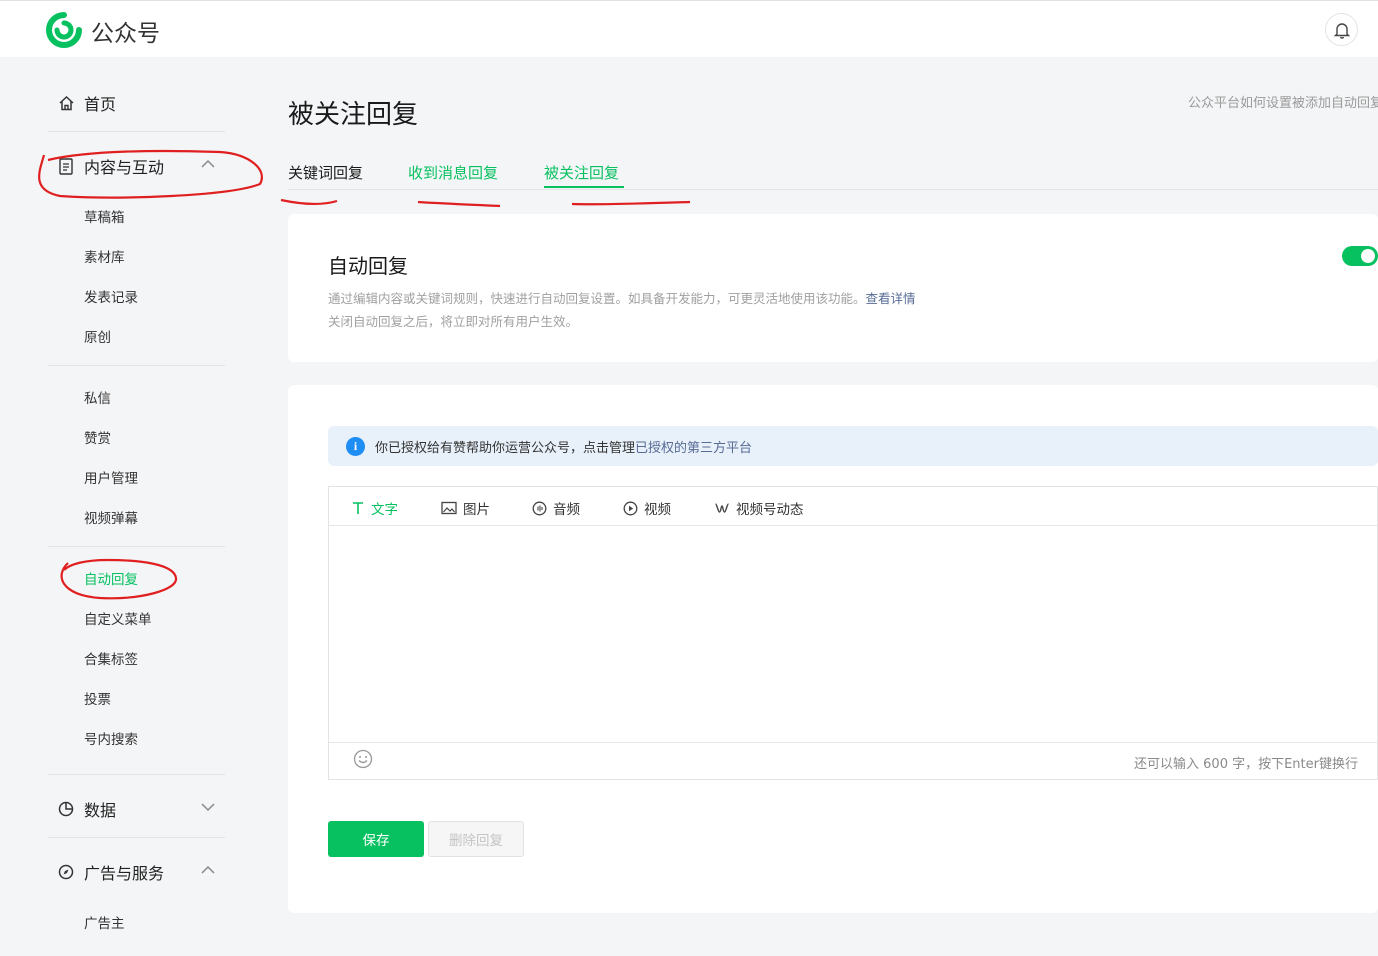 Image resolution: width=1378 pixels, height=956 pixels. I want to click on editor-tab-label: 视频, so click(657, 510).